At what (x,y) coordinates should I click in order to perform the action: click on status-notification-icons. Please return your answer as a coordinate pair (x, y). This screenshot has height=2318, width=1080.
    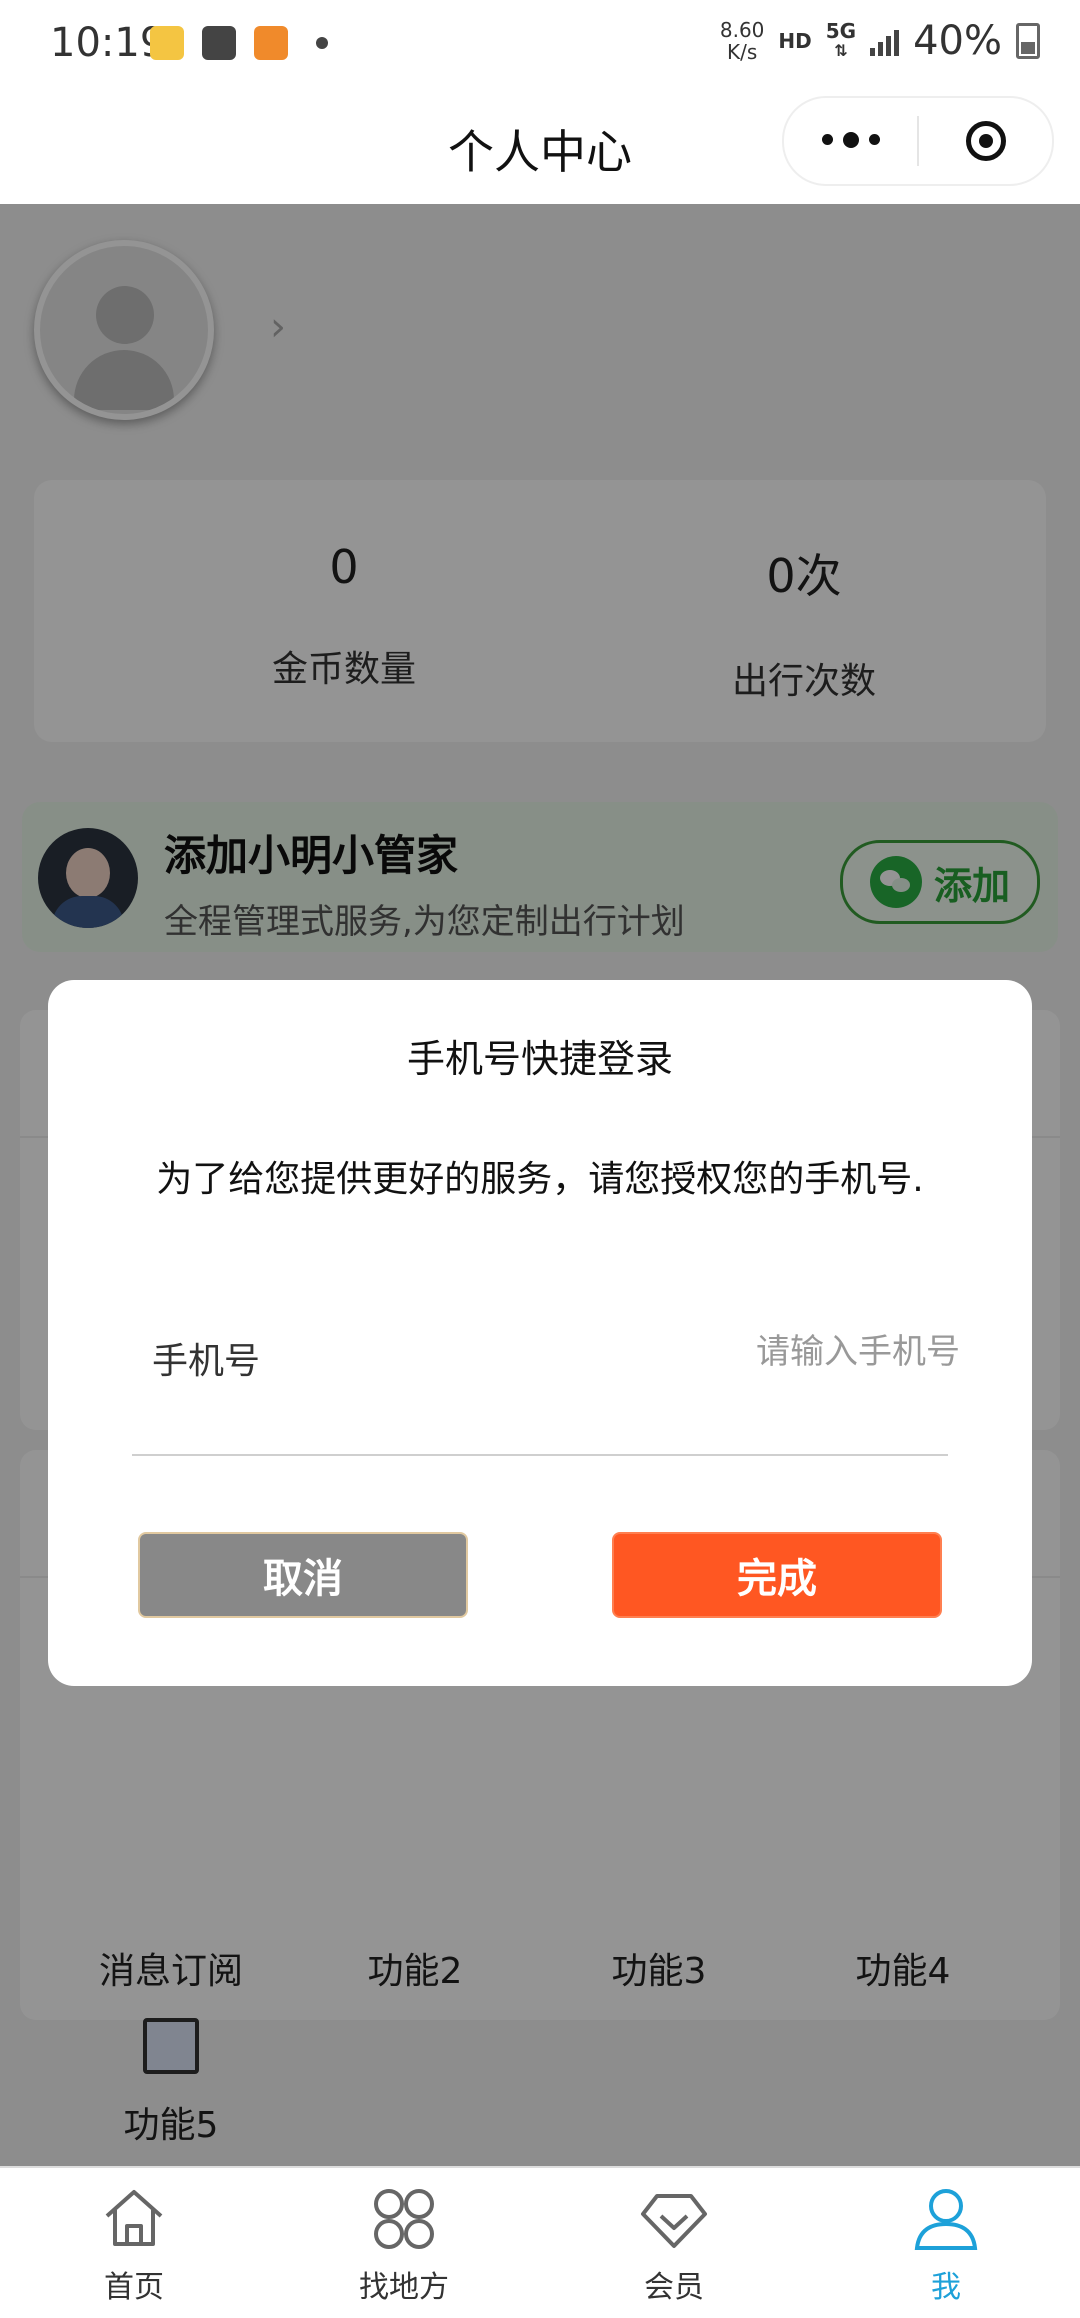
    Looking at the image, I should click on (239, 43).